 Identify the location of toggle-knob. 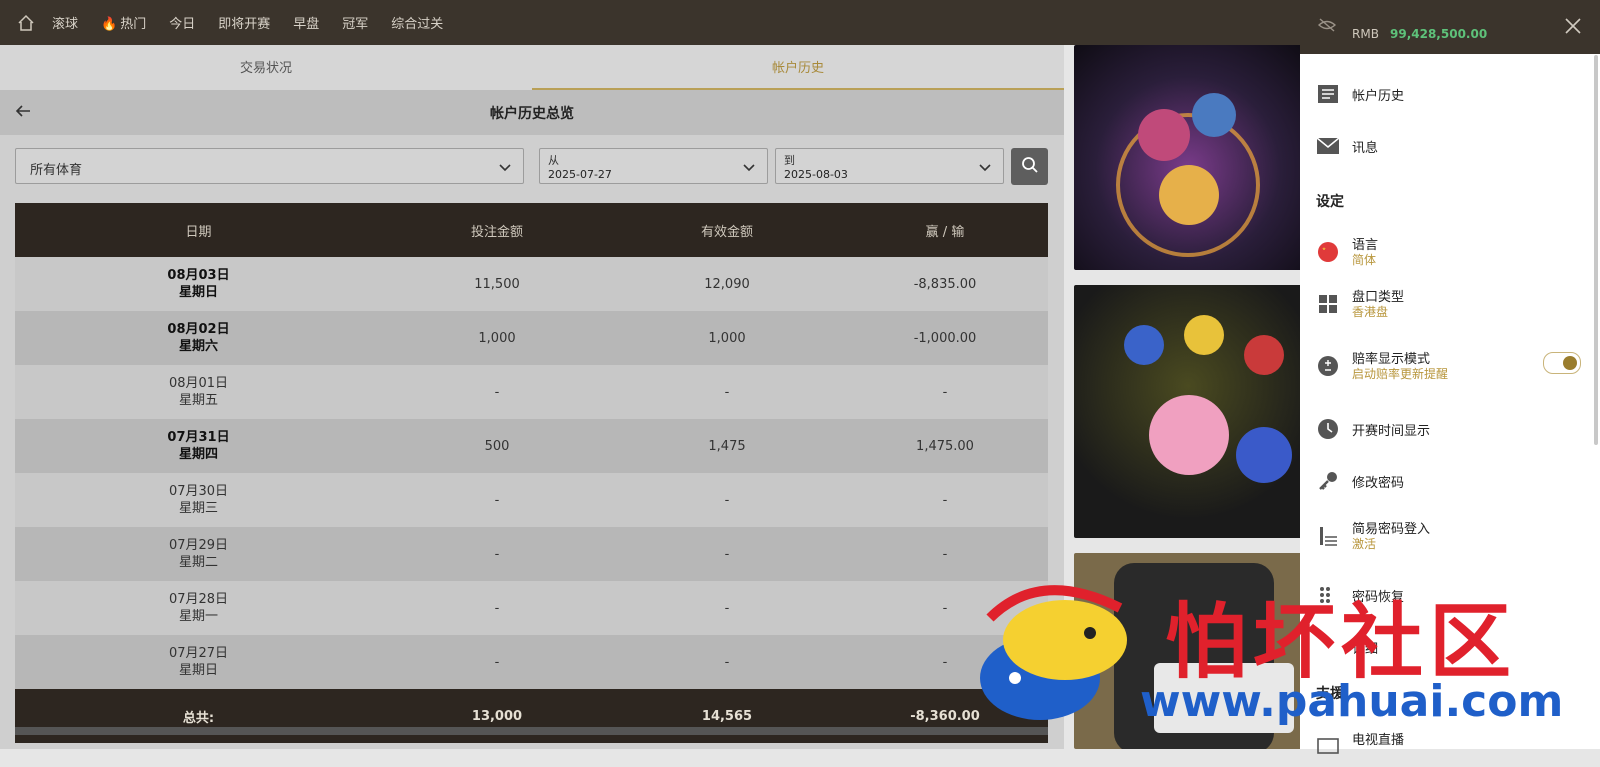
(1570, 363).